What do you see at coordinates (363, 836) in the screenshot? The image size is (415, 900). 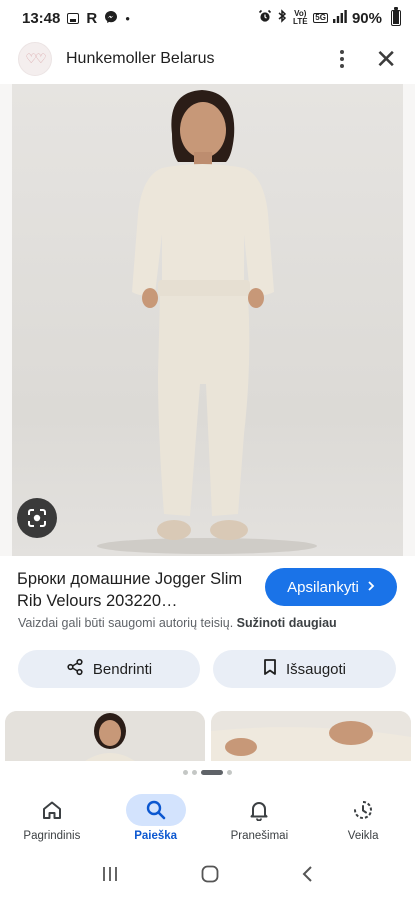 I see `nav-activity-label: Veikla` at bounding box center [363, 836].